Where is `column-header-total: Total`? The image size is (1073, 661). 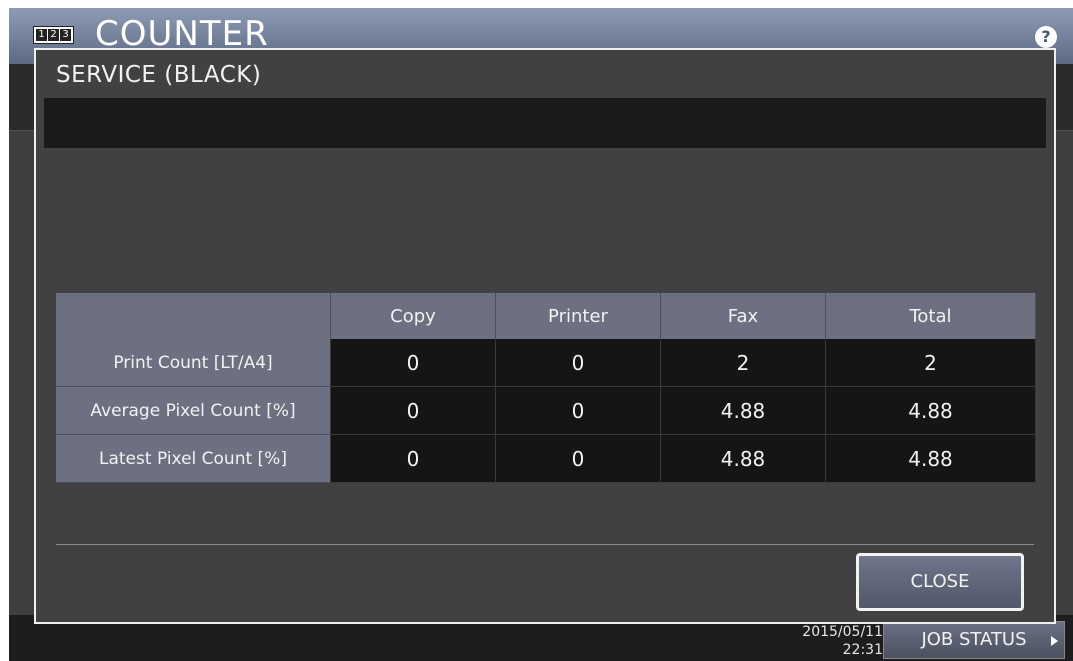
column-header-total: Total is located at coordinates (931, 316).